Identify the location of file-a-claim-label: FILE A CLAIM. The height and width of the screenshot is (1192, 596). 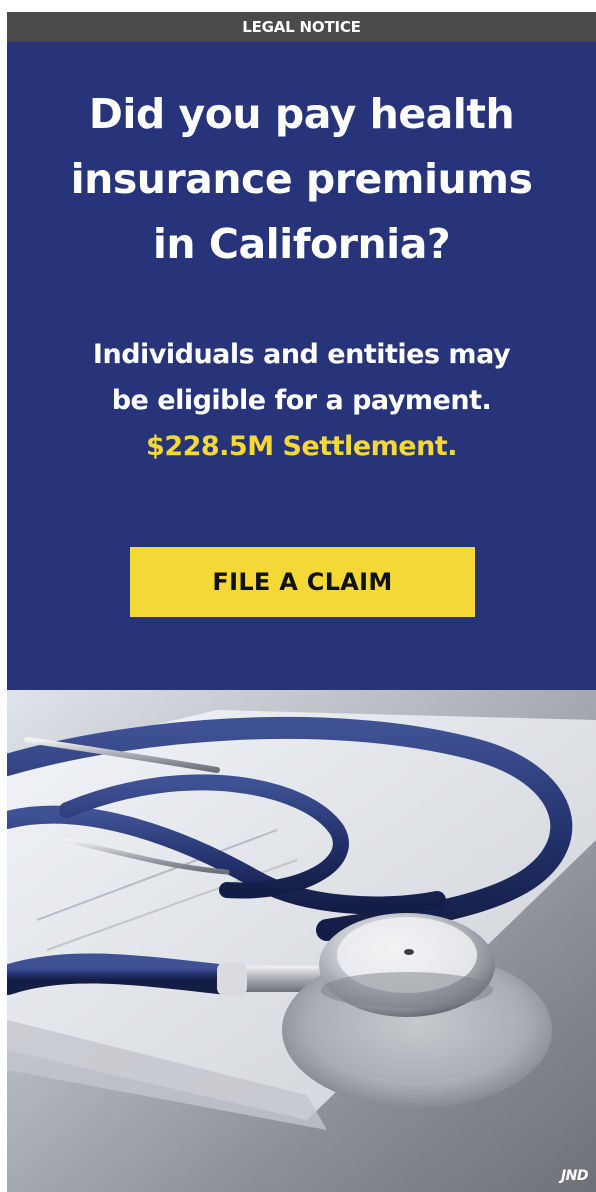
(302, 582).